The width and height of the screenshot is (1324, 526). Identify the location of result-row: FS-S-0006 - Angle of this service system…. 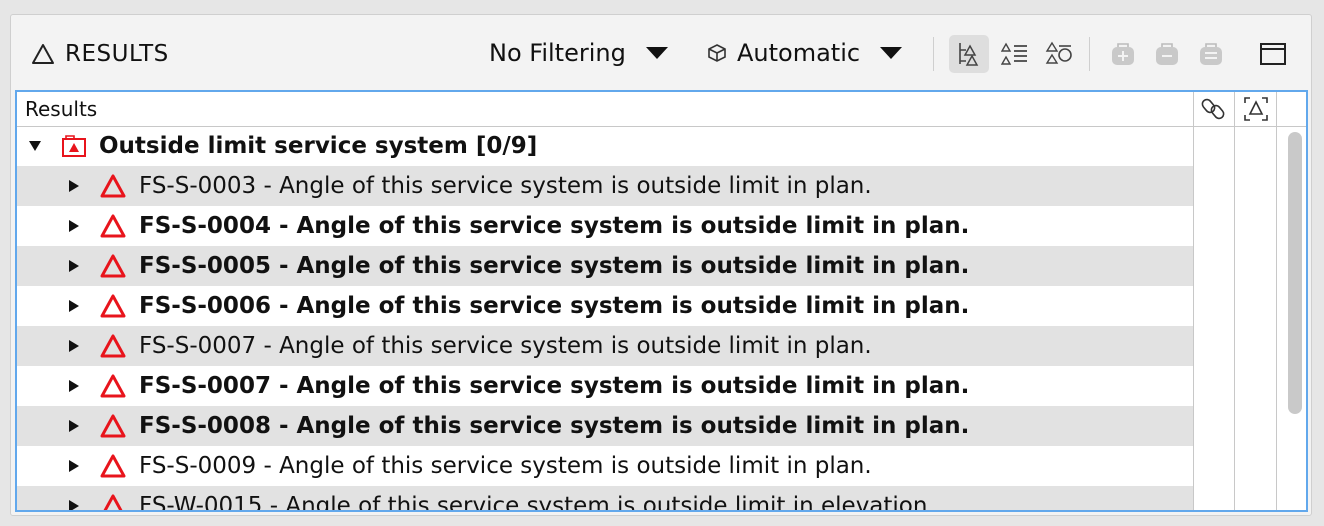
(605, 306).